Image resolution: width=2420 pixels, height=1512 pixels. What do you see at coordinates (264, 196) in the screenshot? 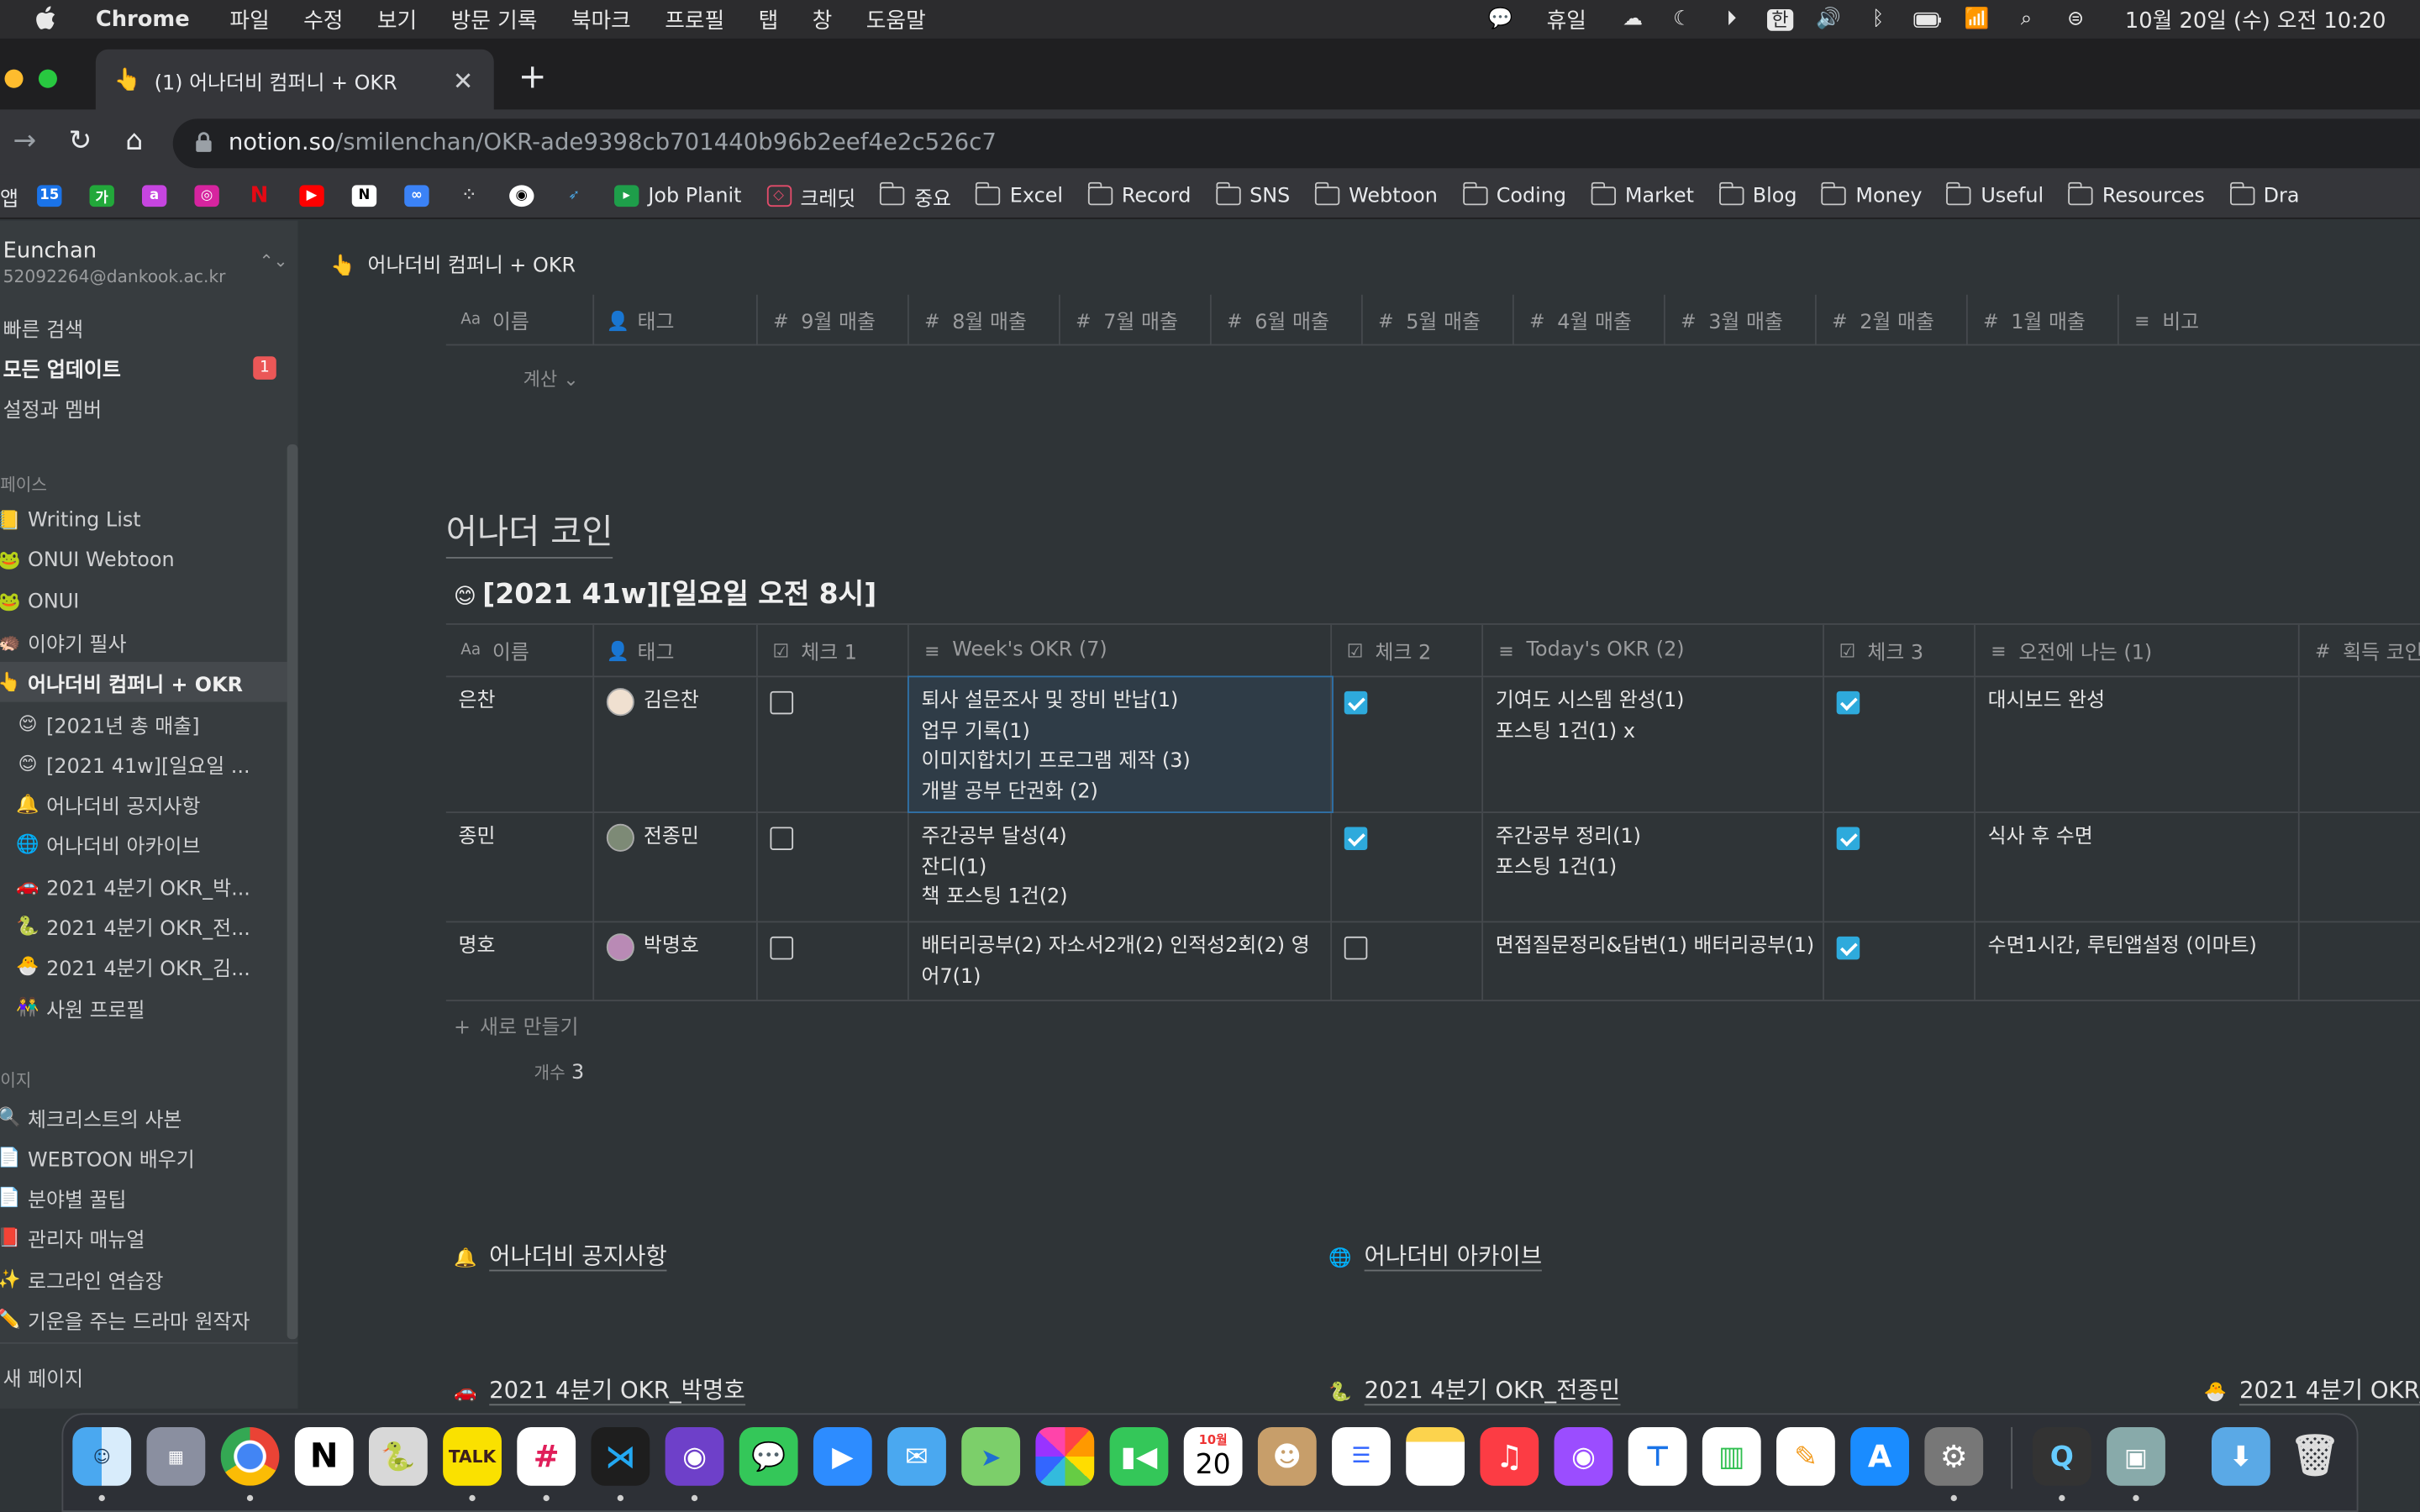
I see `bookmark-netflix: N` at bounding box center [264, 196].